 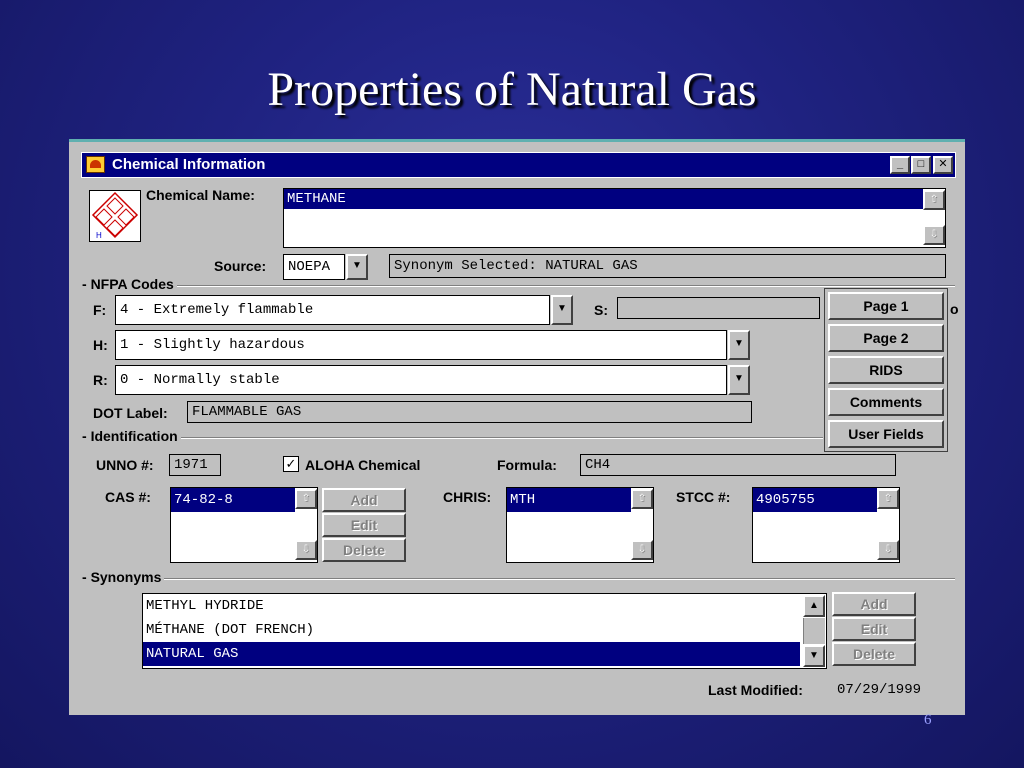 I want to click on synonym-item: MÉTHANE (DOT FRENCH), so click(x=484, y=630).